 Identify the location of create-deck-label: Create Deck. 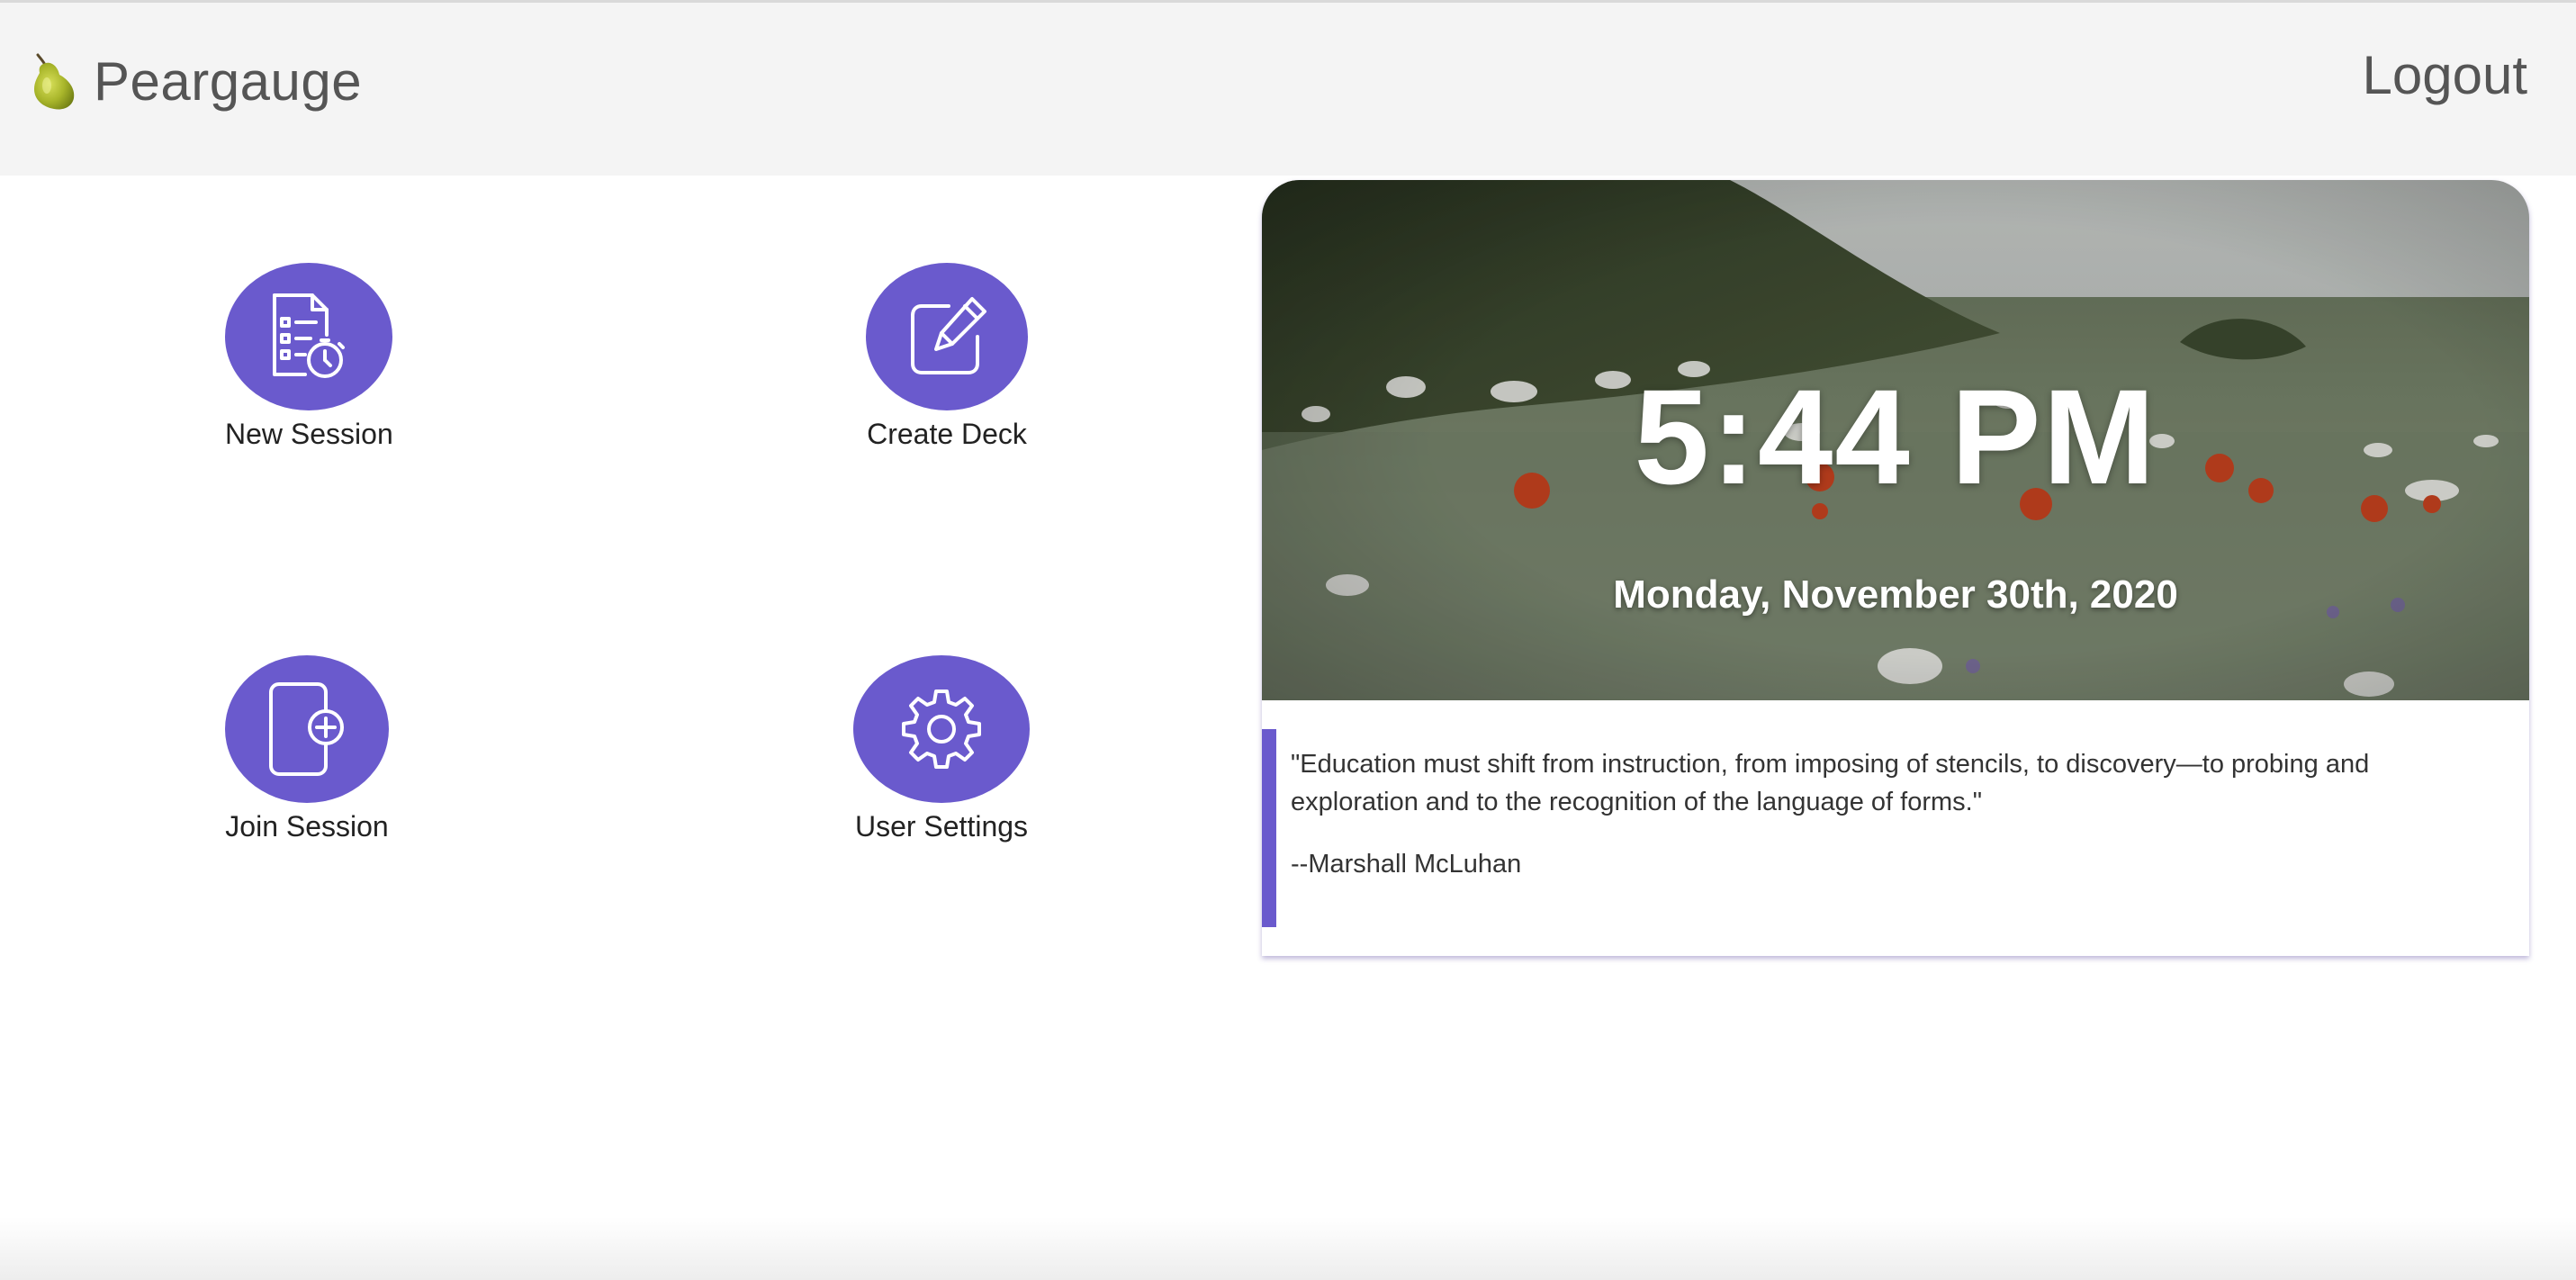
(947, 434).